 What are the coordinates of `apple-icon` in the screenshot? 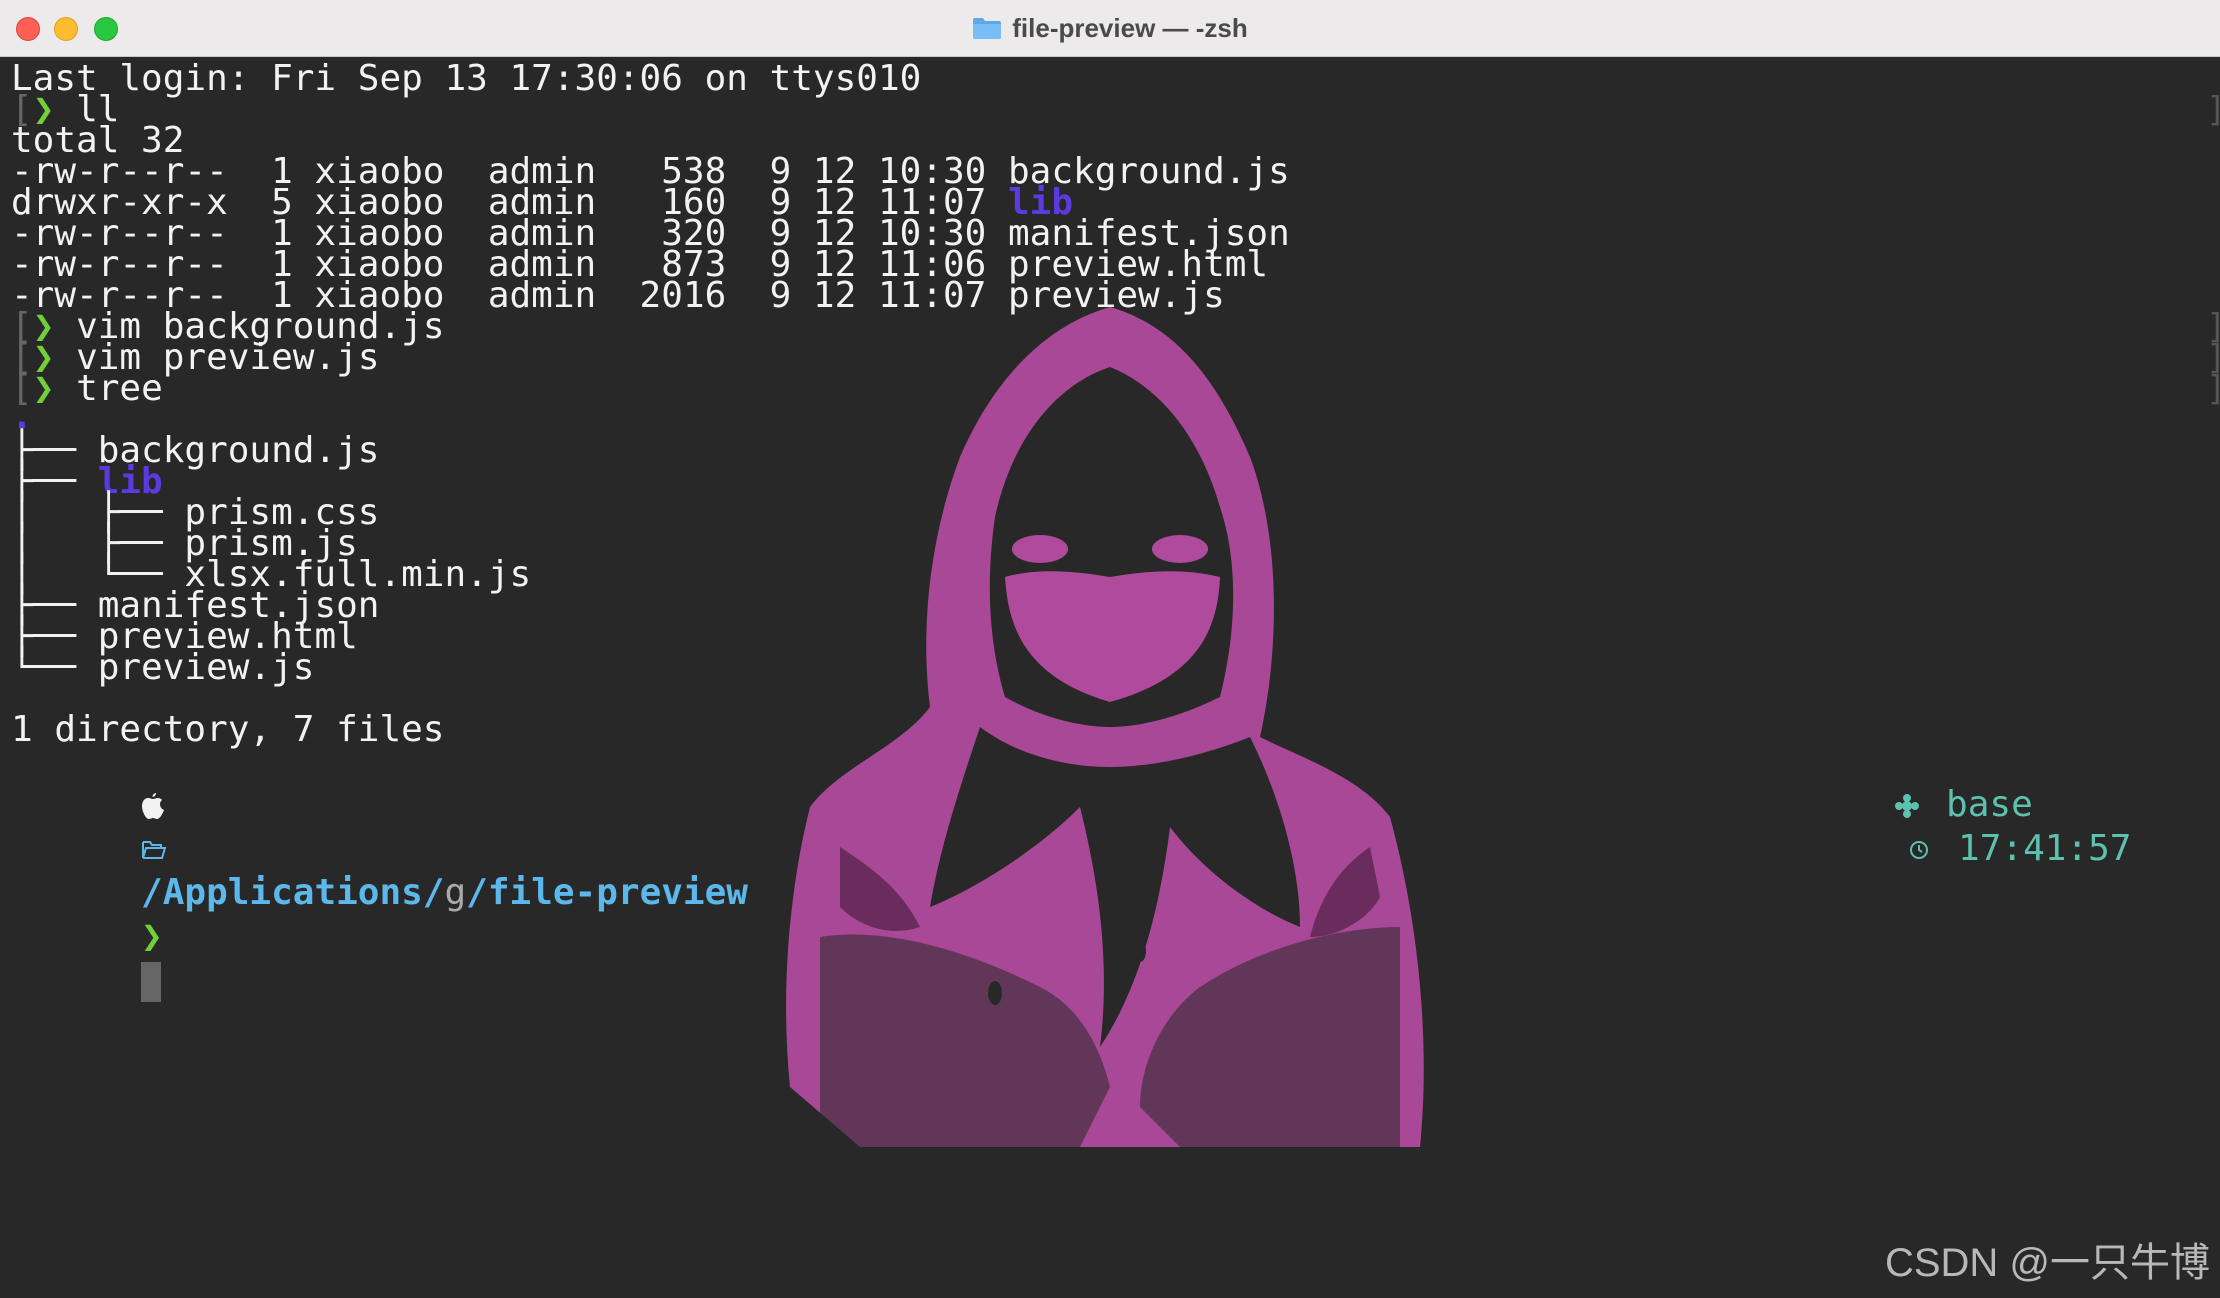 It's located at (153, 806).